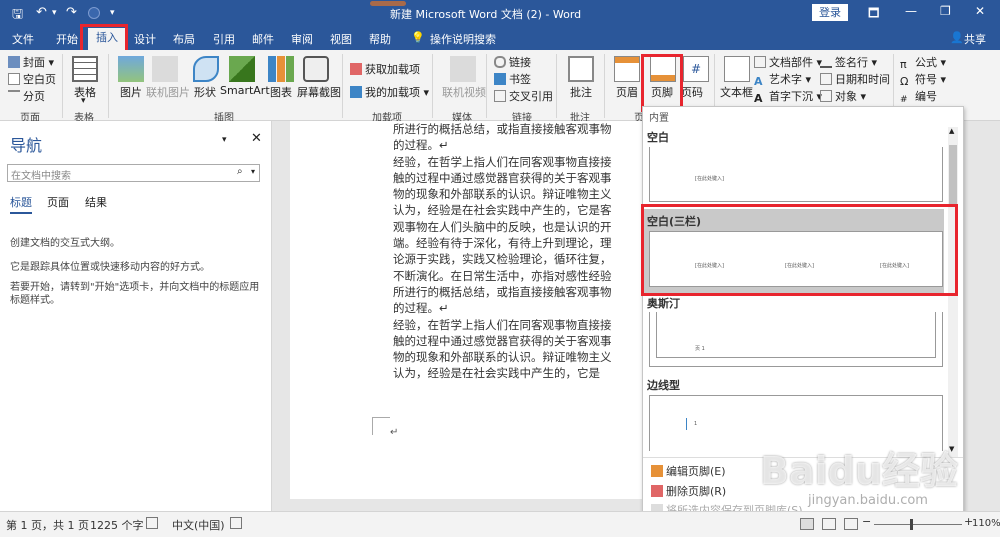 The height and width of the screenshot is (537, 1000). What do you see at coordinates (47, 525) in the screenshot?
I see `page-count: 第 1 页，共 1 页` at bounding box center [47, 525].